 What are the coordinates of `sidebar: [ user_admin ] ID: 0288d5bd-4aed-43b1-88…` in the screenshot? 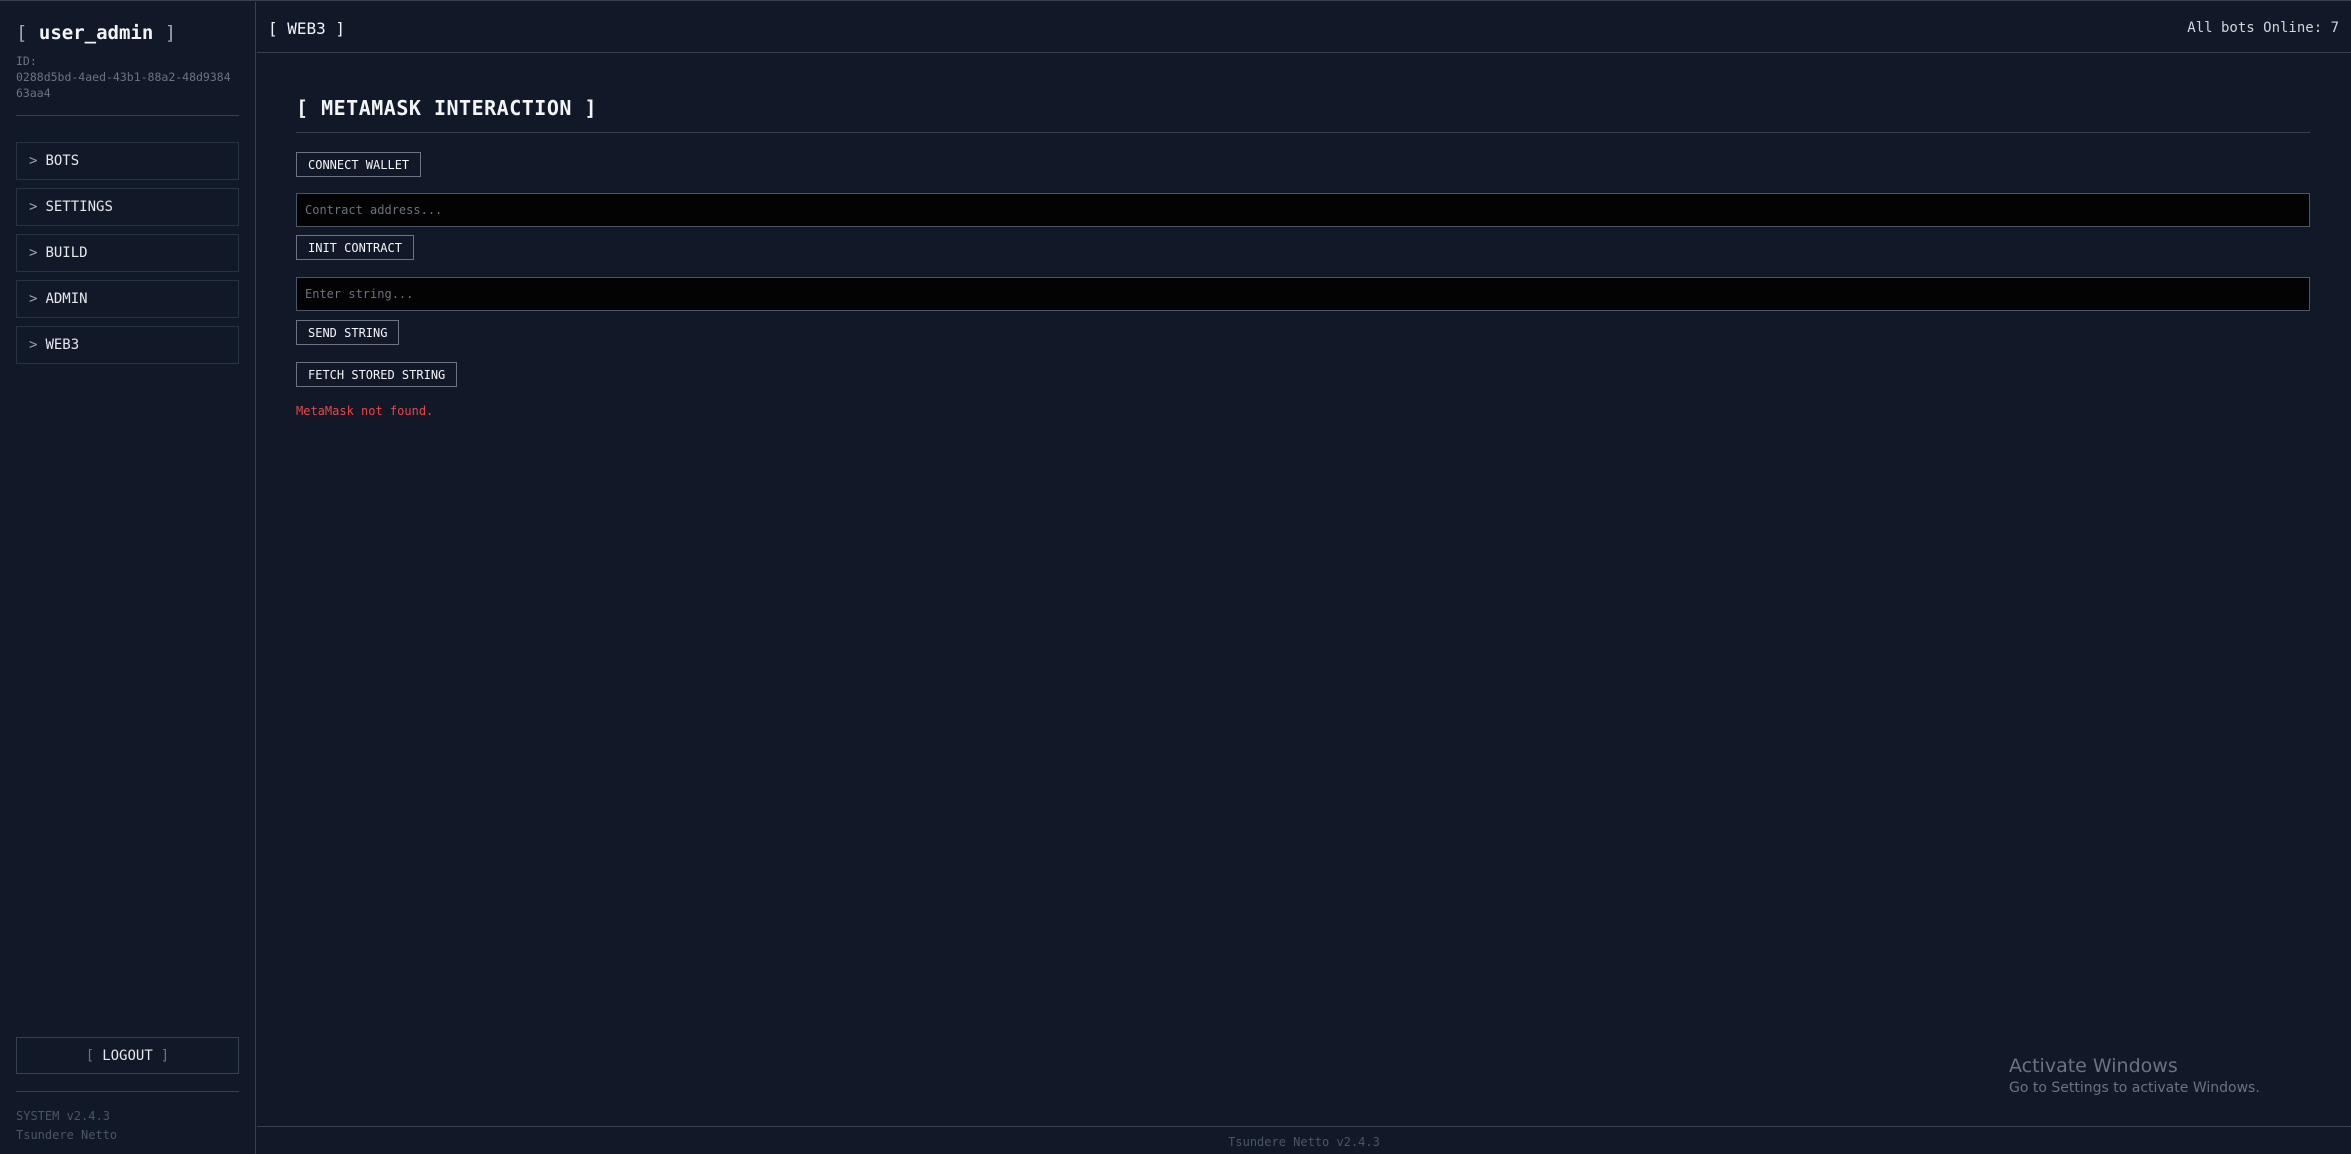 It's located at (128, 578).